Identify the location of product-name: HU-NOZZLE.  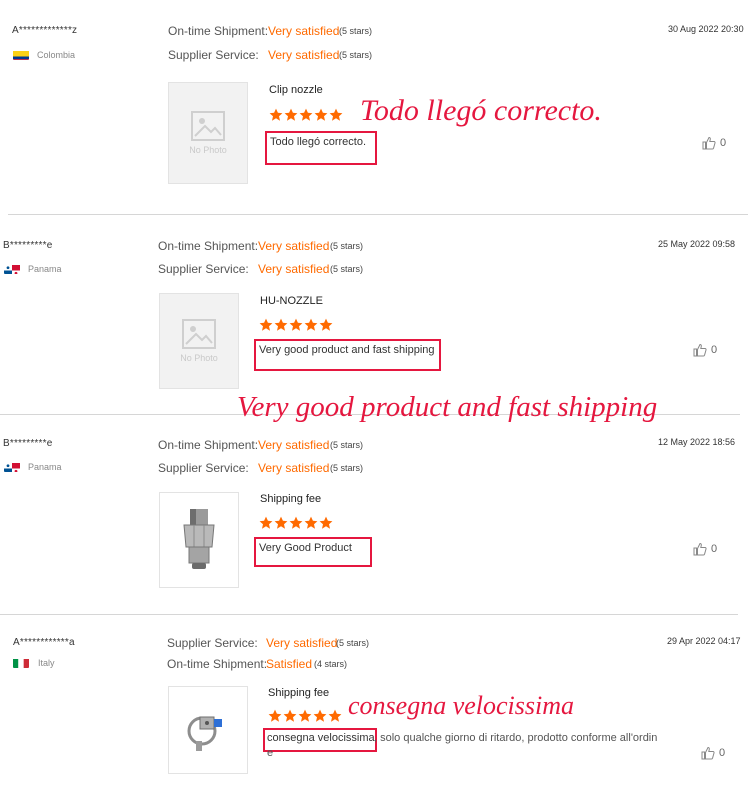
(291, 301).